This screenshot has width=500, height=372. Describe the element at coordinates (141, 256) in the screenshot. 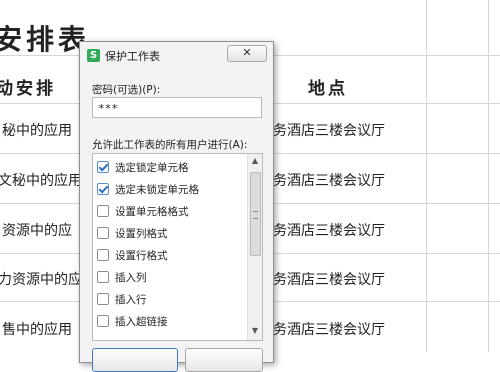

I see `permission-label: 设置行格式` at that location.